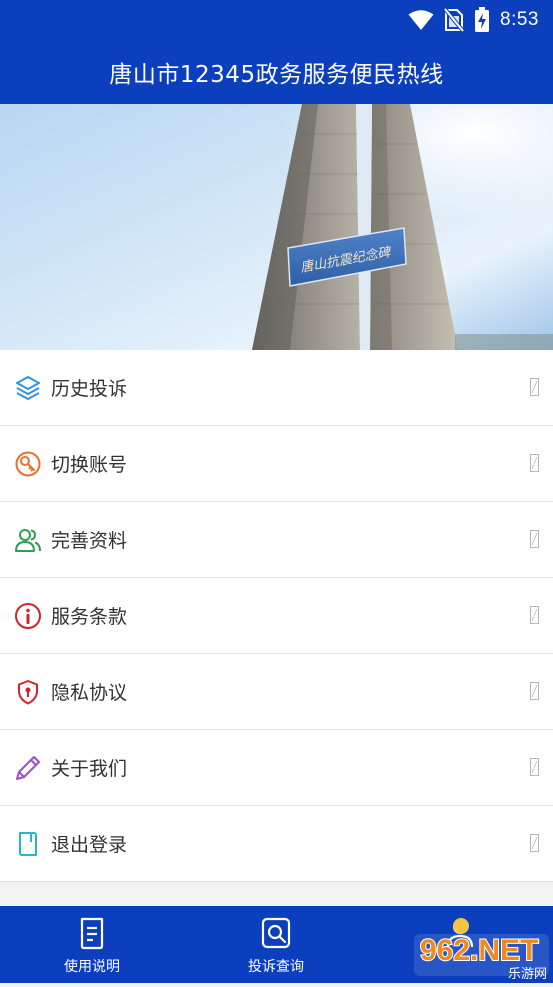 The width and height of the screenshot is (553, 987). What do you see at coordinates (276, 967) in the screenshot?
I see `nav-label: 投诉查询` at bounding box center [276, 967].